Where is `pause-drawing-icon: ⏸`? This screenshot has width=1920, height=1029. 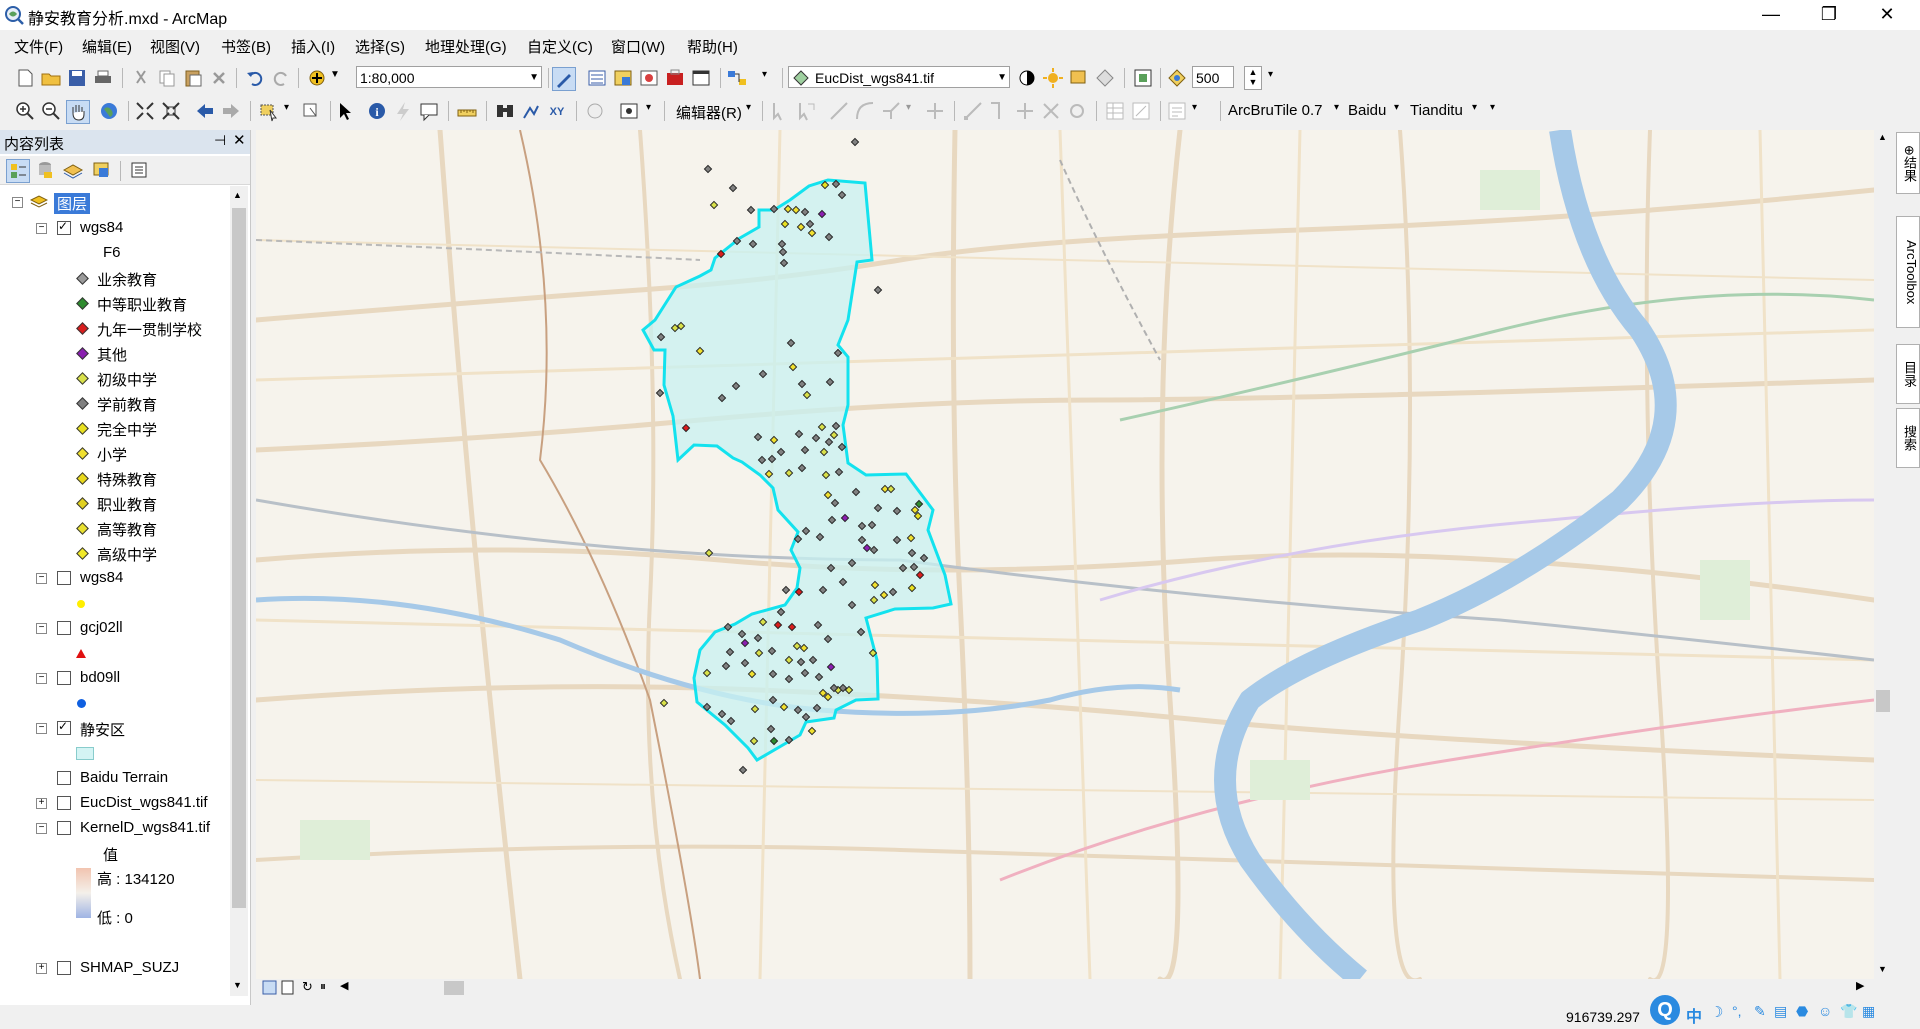
pause-drawing-icon: ⏸ is located at coordinates (323, 986).